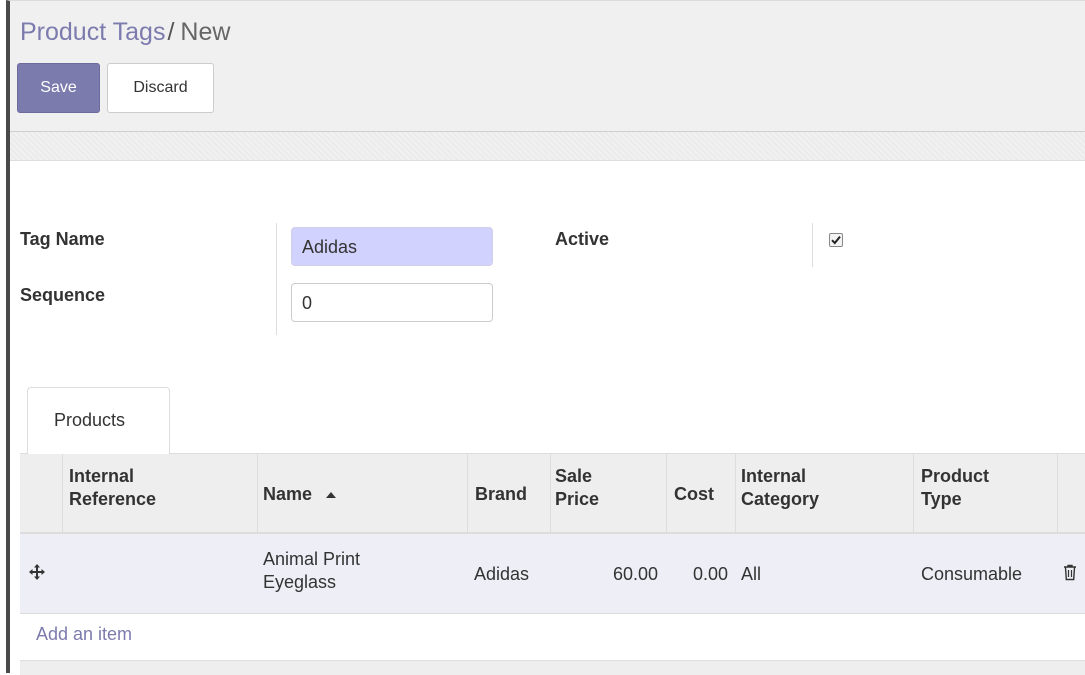  Describe the element at coordinates (160, 88) in the screenshot. I see `discard-button: Discard` at that location.